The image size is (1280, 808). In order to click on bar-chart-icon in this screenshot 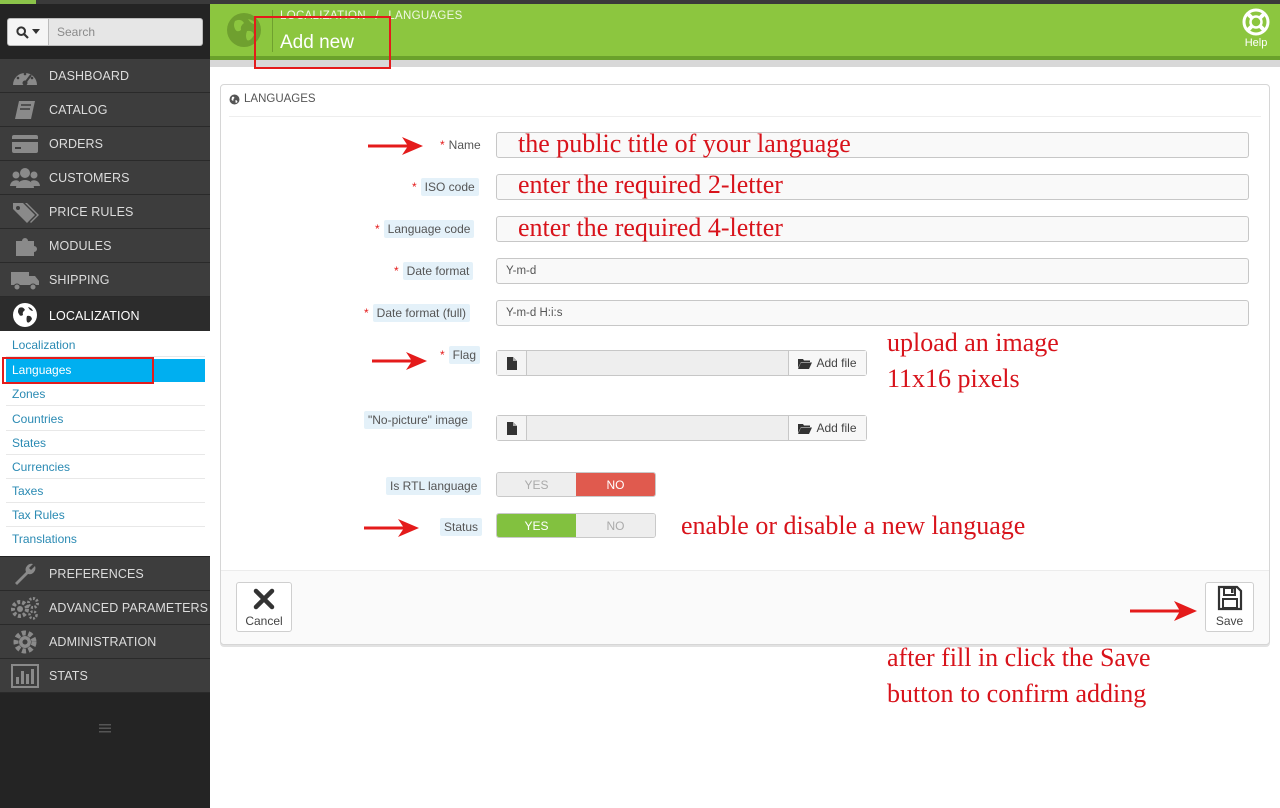, I will do `click(25, 676)`.